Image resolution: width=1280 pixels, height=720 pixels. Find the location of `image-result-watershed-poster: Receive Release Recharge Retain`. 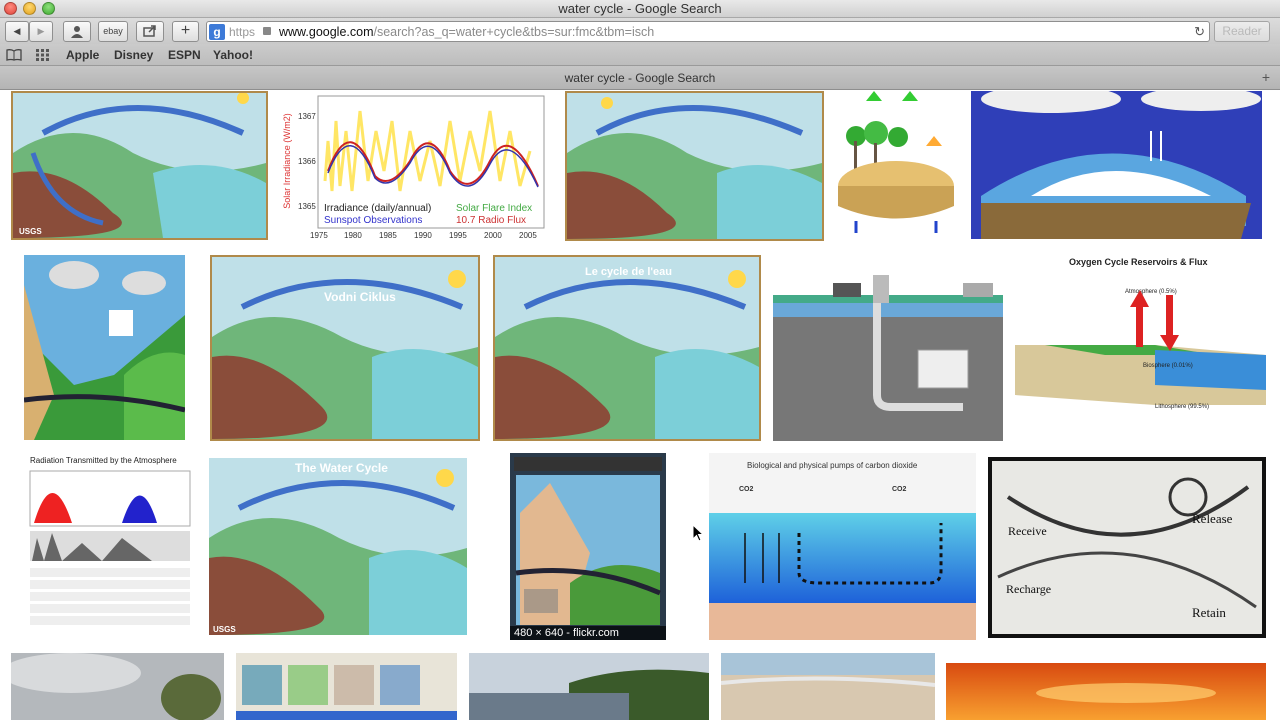

image-result-watershed-poster: Receive Release Recharge Retain is located at coordinates (1127, 547).